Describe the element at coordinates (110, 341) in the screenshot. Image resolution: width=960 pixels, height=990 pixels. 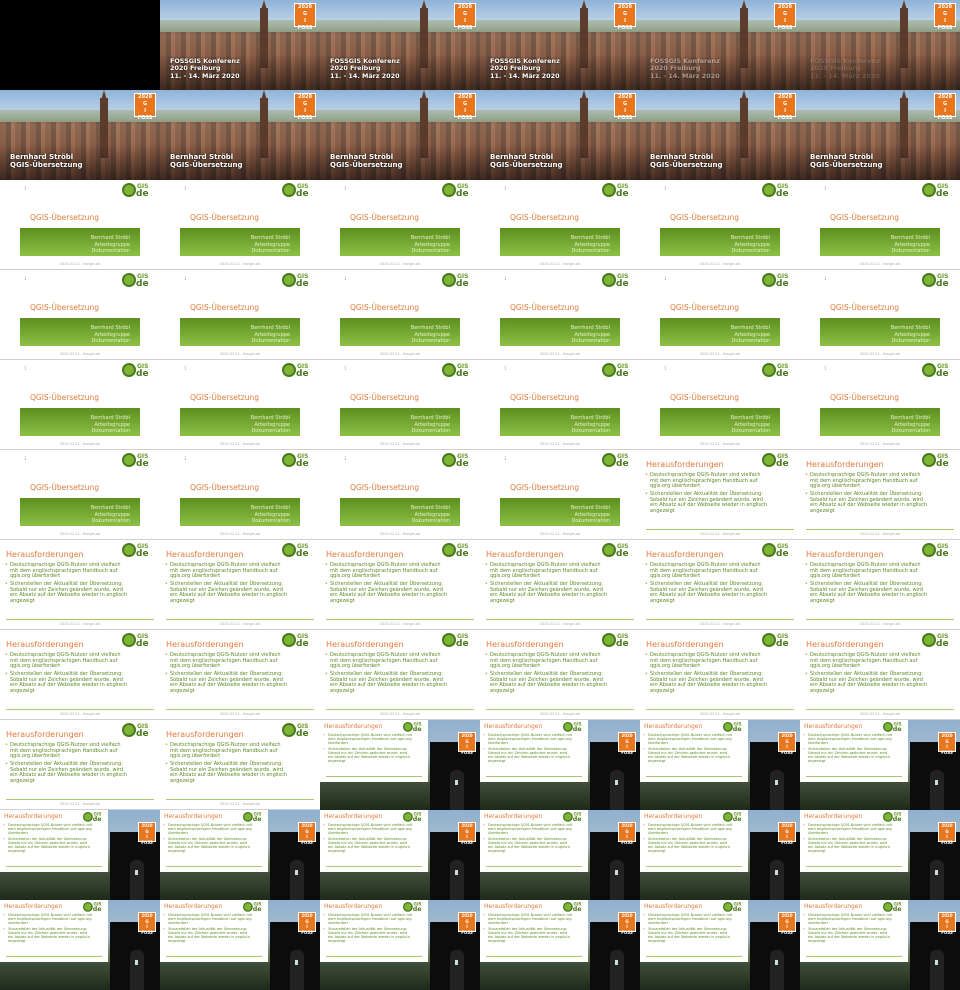
I see `title-band-line: Dokumentation` at that location.